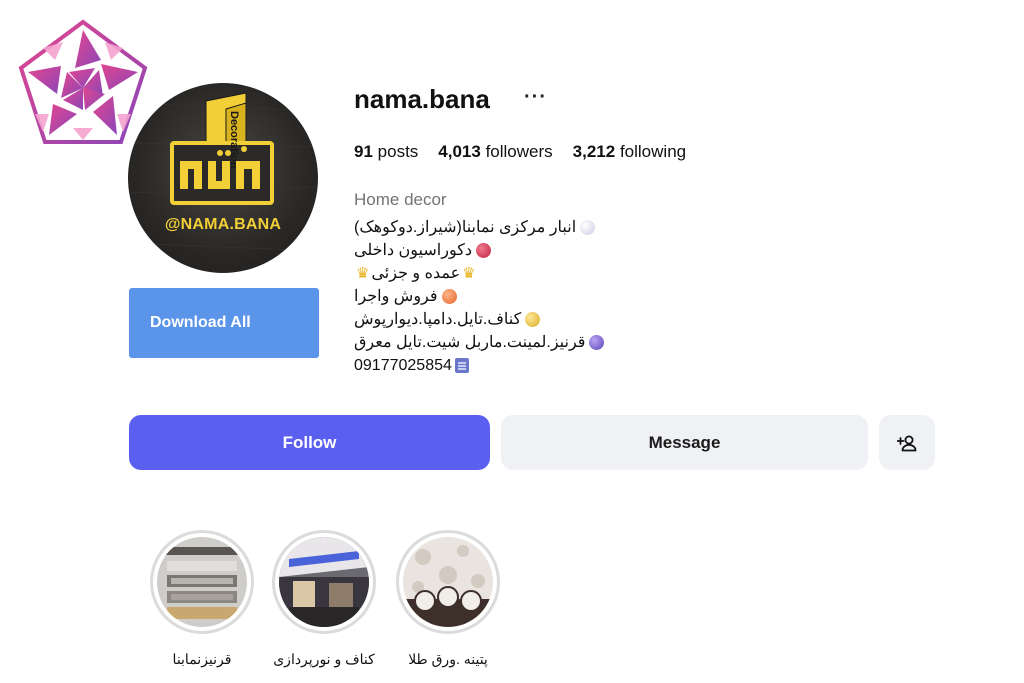  Describe the element at coordinates (398, 151) in the screenshot. I see `posts-label: posts` at that location.